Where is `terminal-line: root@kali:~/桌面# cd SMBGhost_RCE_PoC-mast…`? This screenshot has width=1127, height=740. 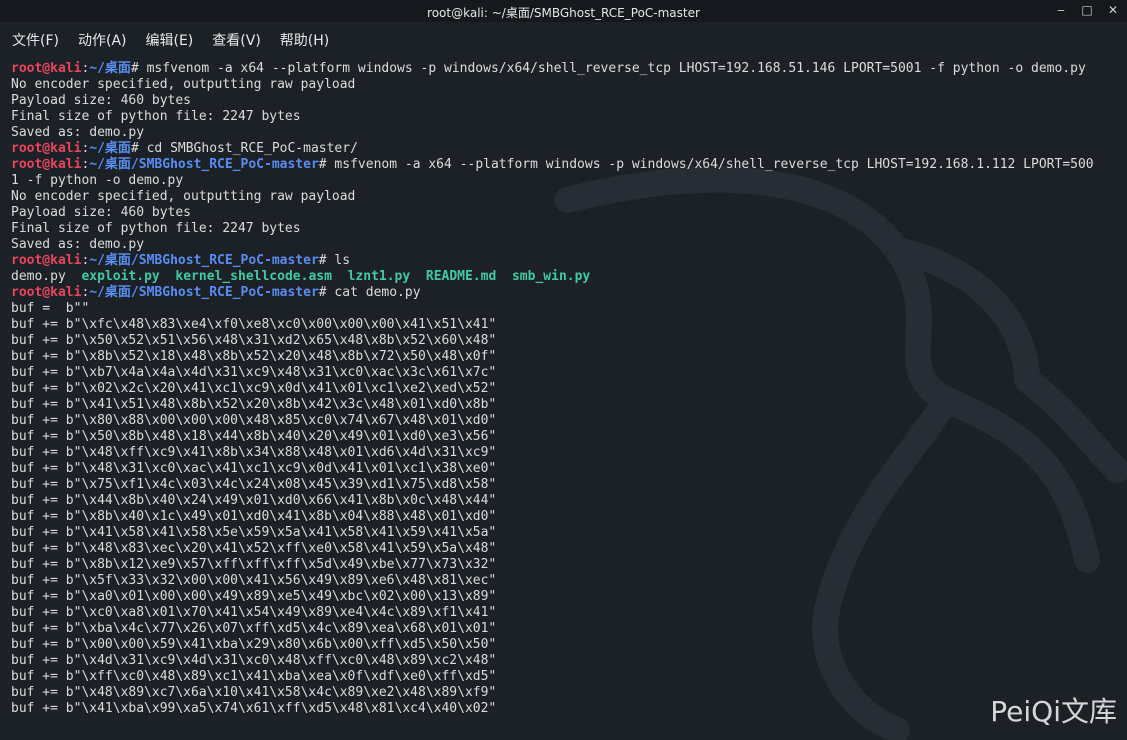
terminal-line: root@kali:~/桌面# cd SMBGhost_RCE_PoC-mast… is located at coordinates (567, 149).